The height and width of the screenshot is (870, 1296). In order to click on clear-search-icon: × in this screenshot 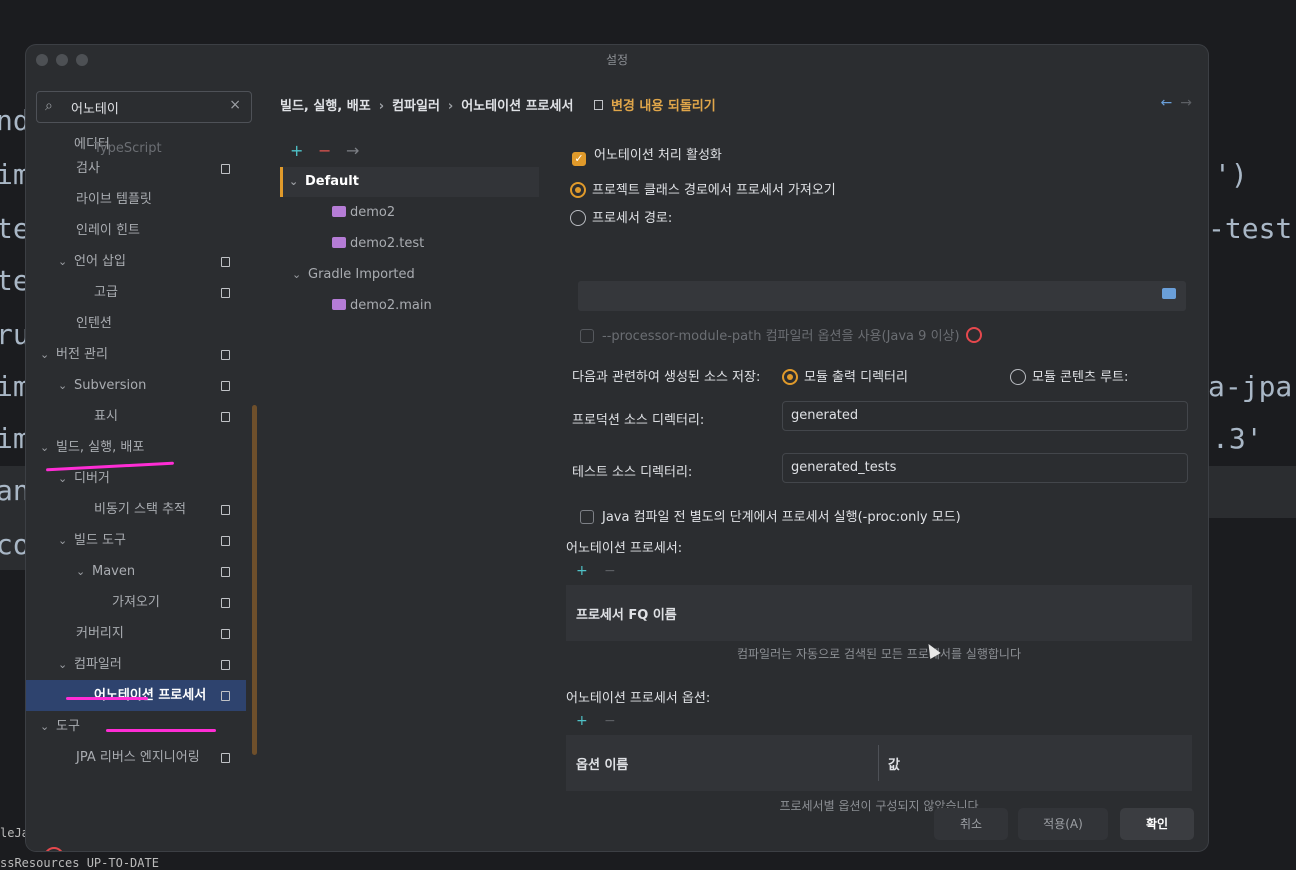, I will do `click(235, 105)`.